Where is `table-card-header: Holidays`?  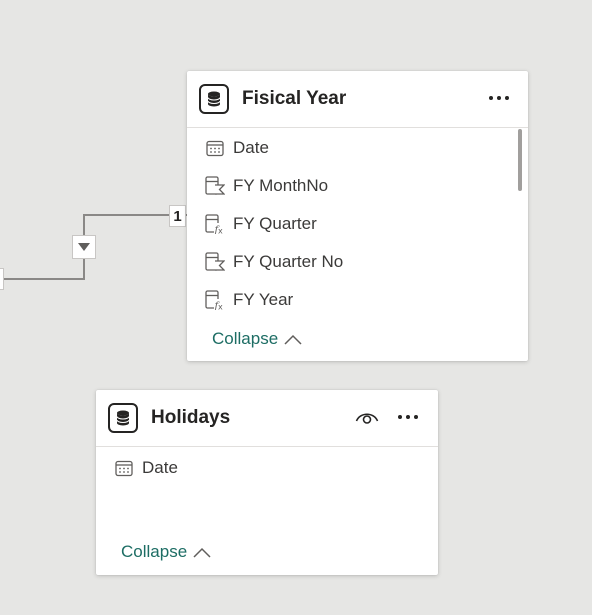 table-card-header: Holidays is located at coordinates (267, 418).